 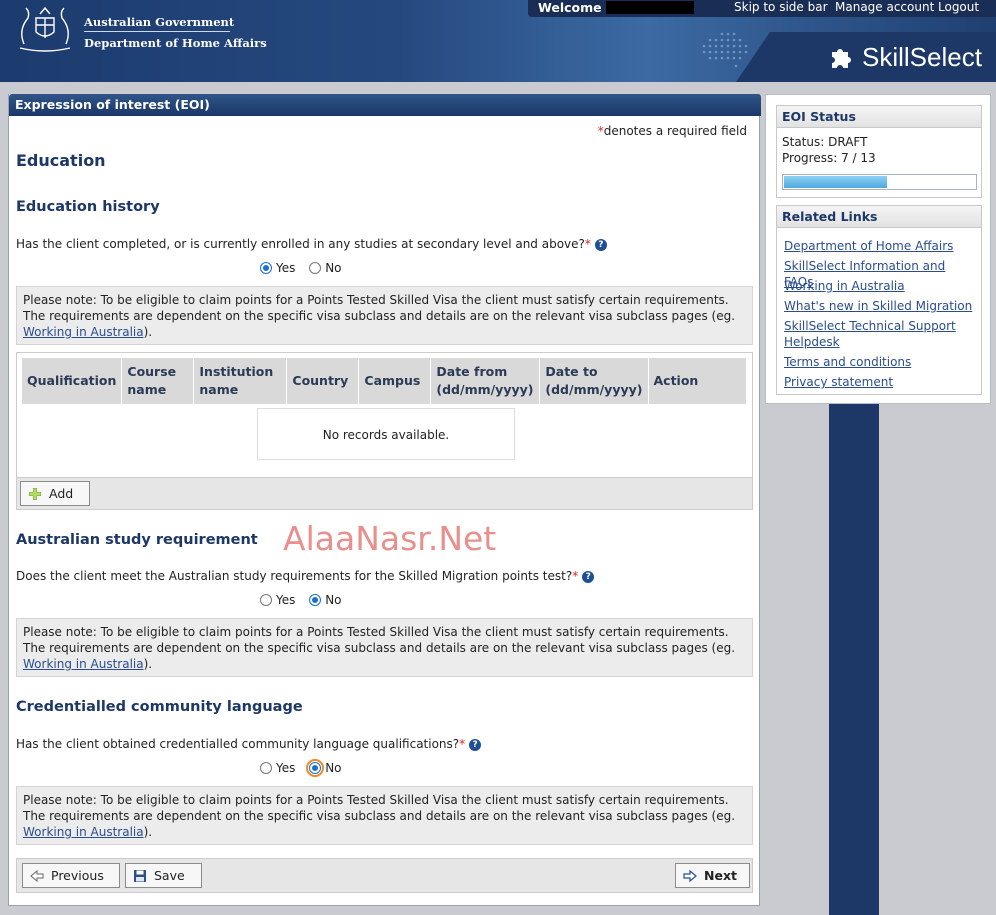 I want to click on redacted-name, so click(x=650, y=7).